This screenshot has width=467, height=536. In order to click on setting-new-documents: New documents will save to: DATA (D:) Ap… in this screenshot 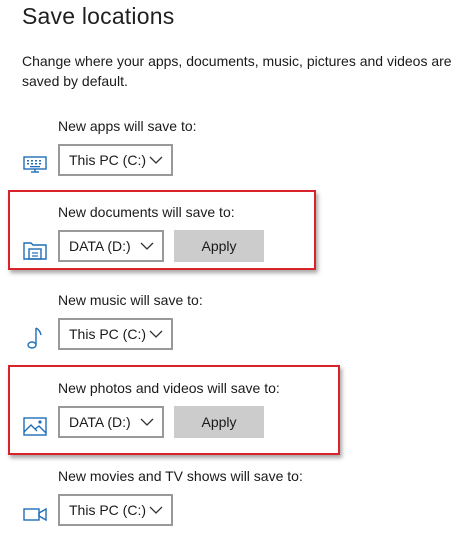, I will do `click(233, 239)`.